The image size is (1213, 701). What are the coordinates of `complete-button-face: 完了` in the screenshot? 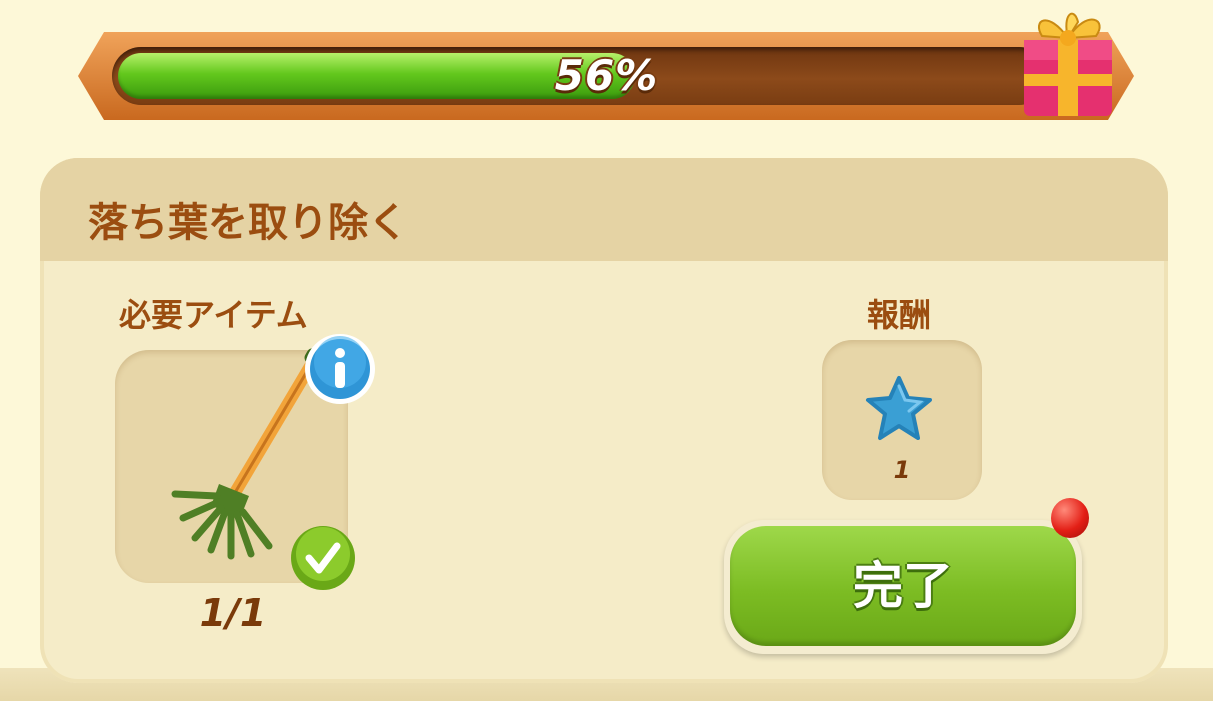 It's located at (903, 586).